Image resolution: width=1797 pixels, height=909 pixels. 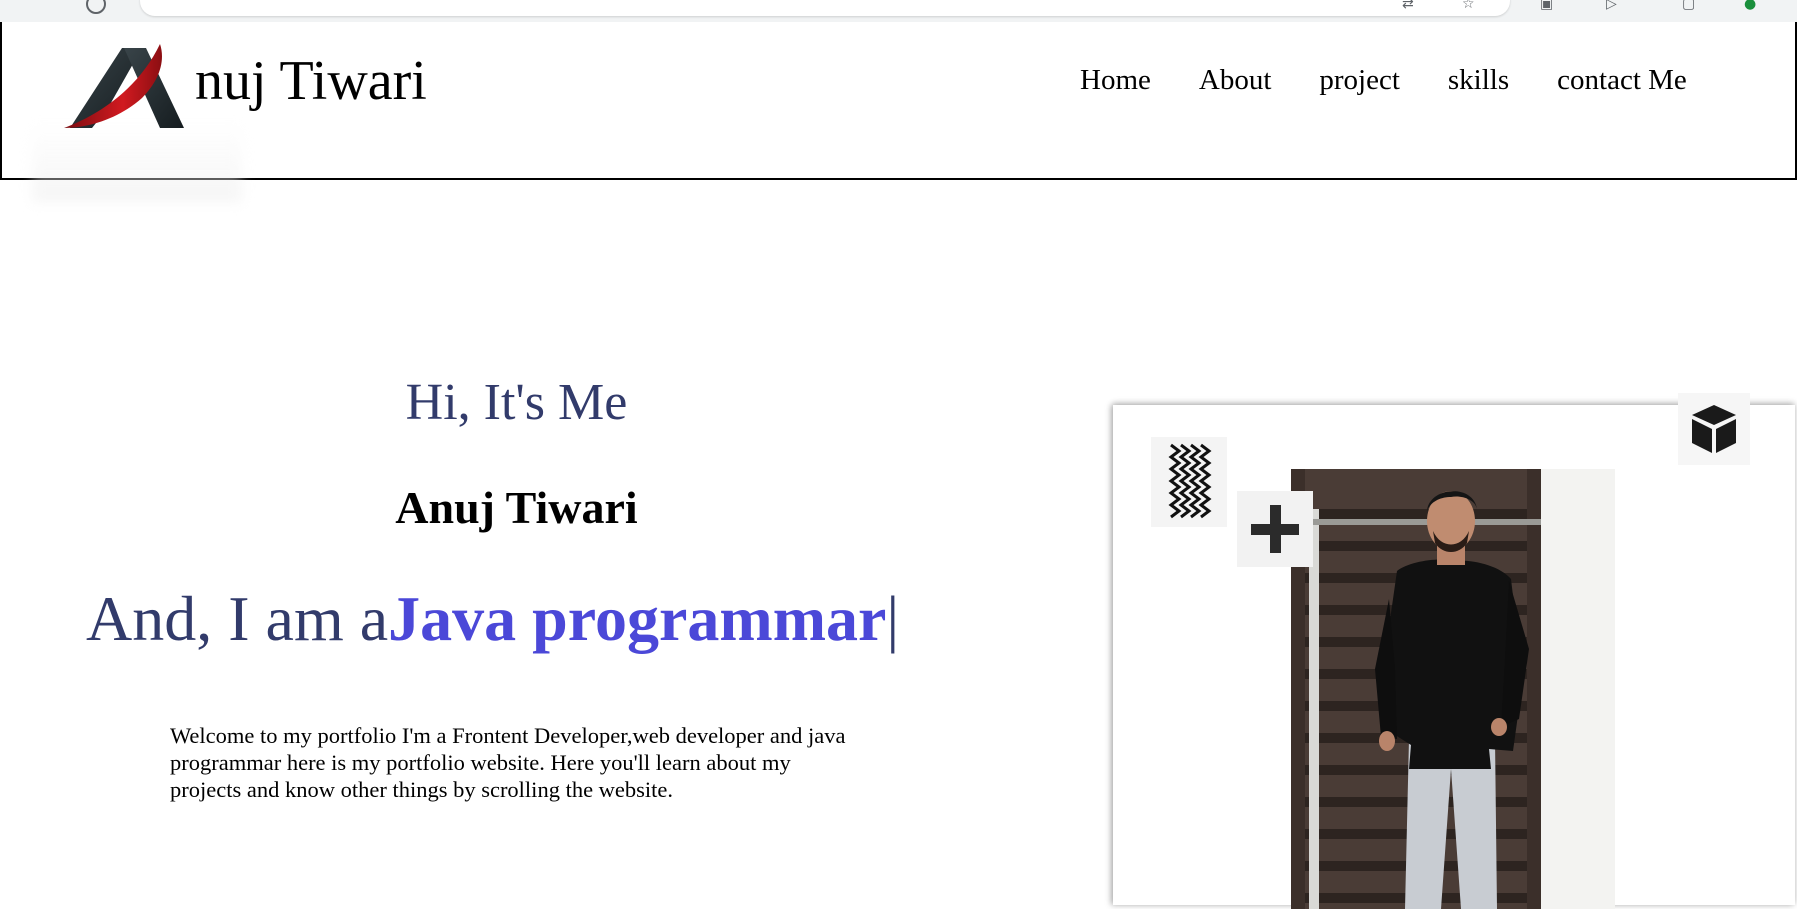 What do you see at coordinates (126, 88) in the screenshot?
I see `anuj-logo-icon` at bounding box center [126, 88].